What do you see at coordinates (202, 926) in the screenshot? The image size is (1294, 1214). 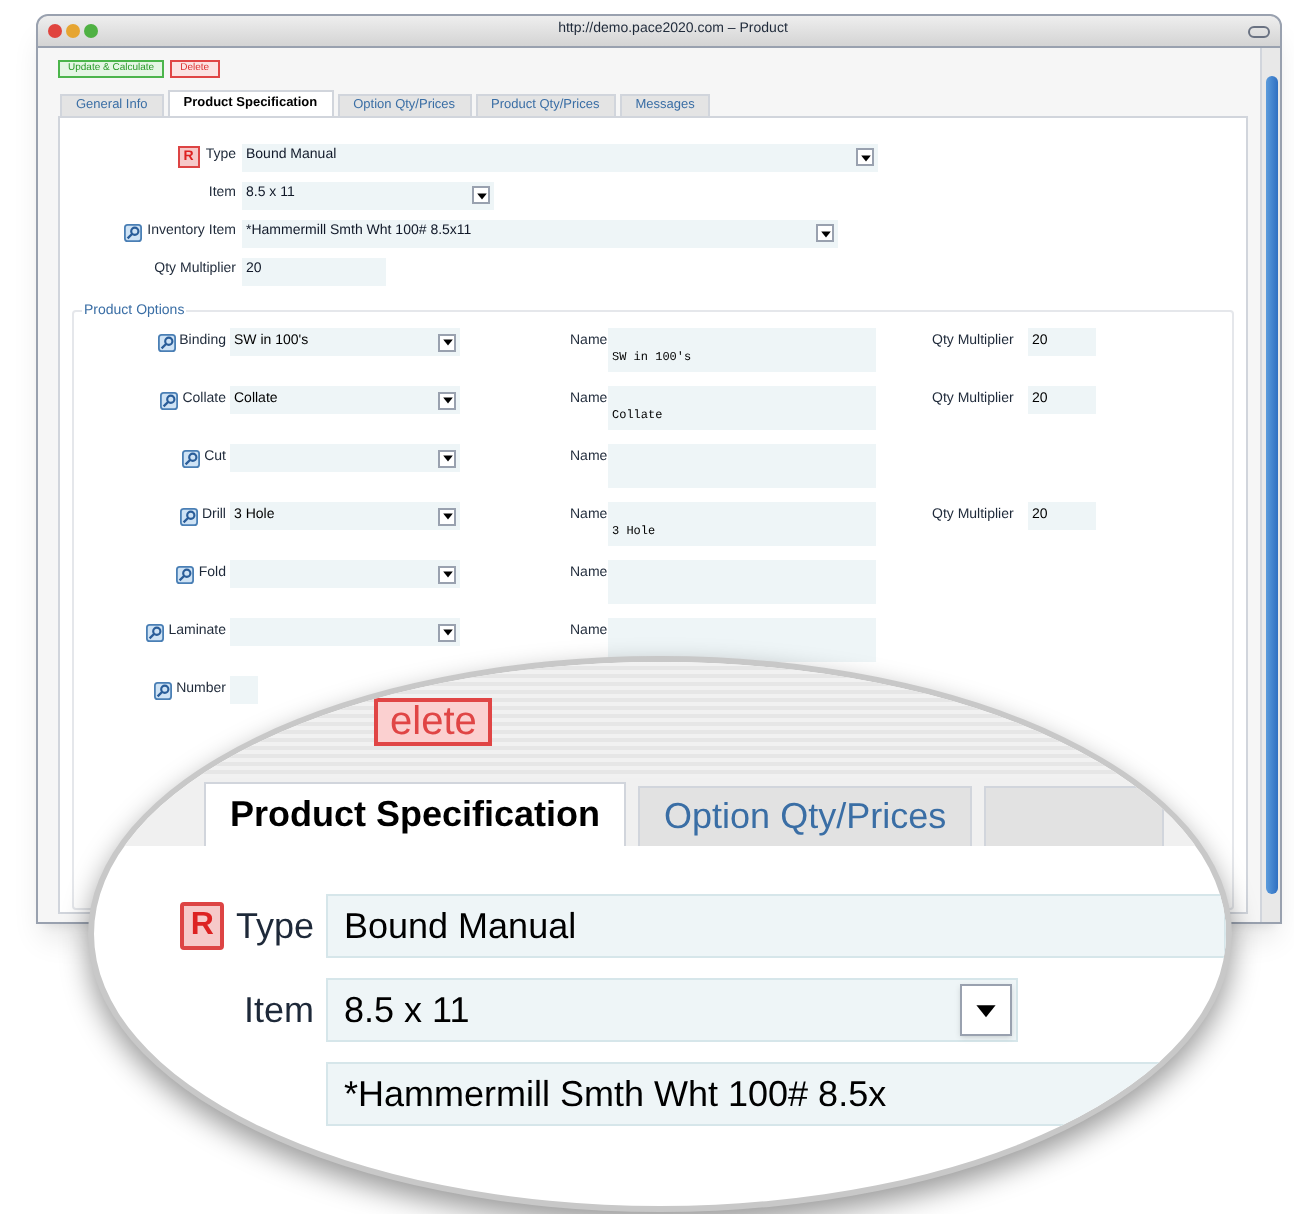 I see `required-badge: R` at bounding box center [202, 926].